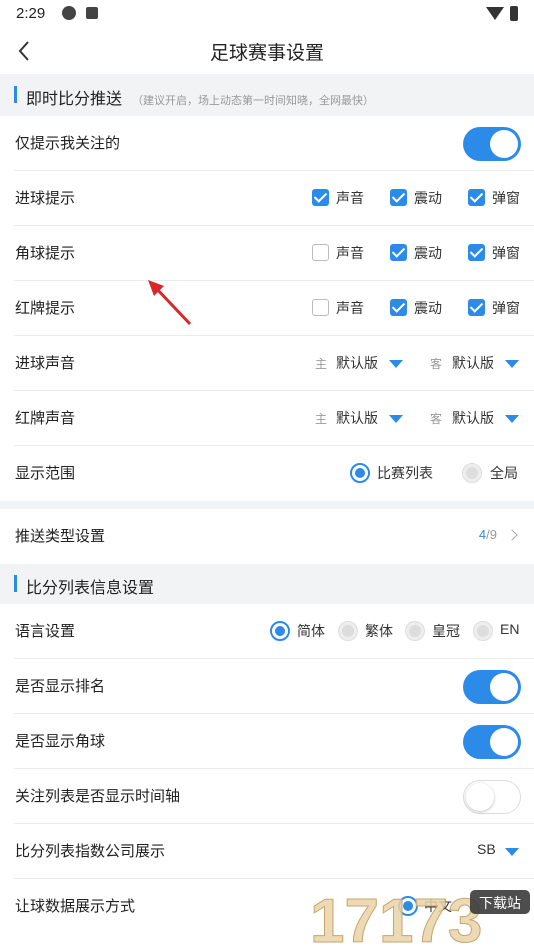 The width and height of the screenshot is (534, 950). Describe the element at coordinates (476, 307) in the screenshot. I see `red-card-popup-checkbox` at that location.